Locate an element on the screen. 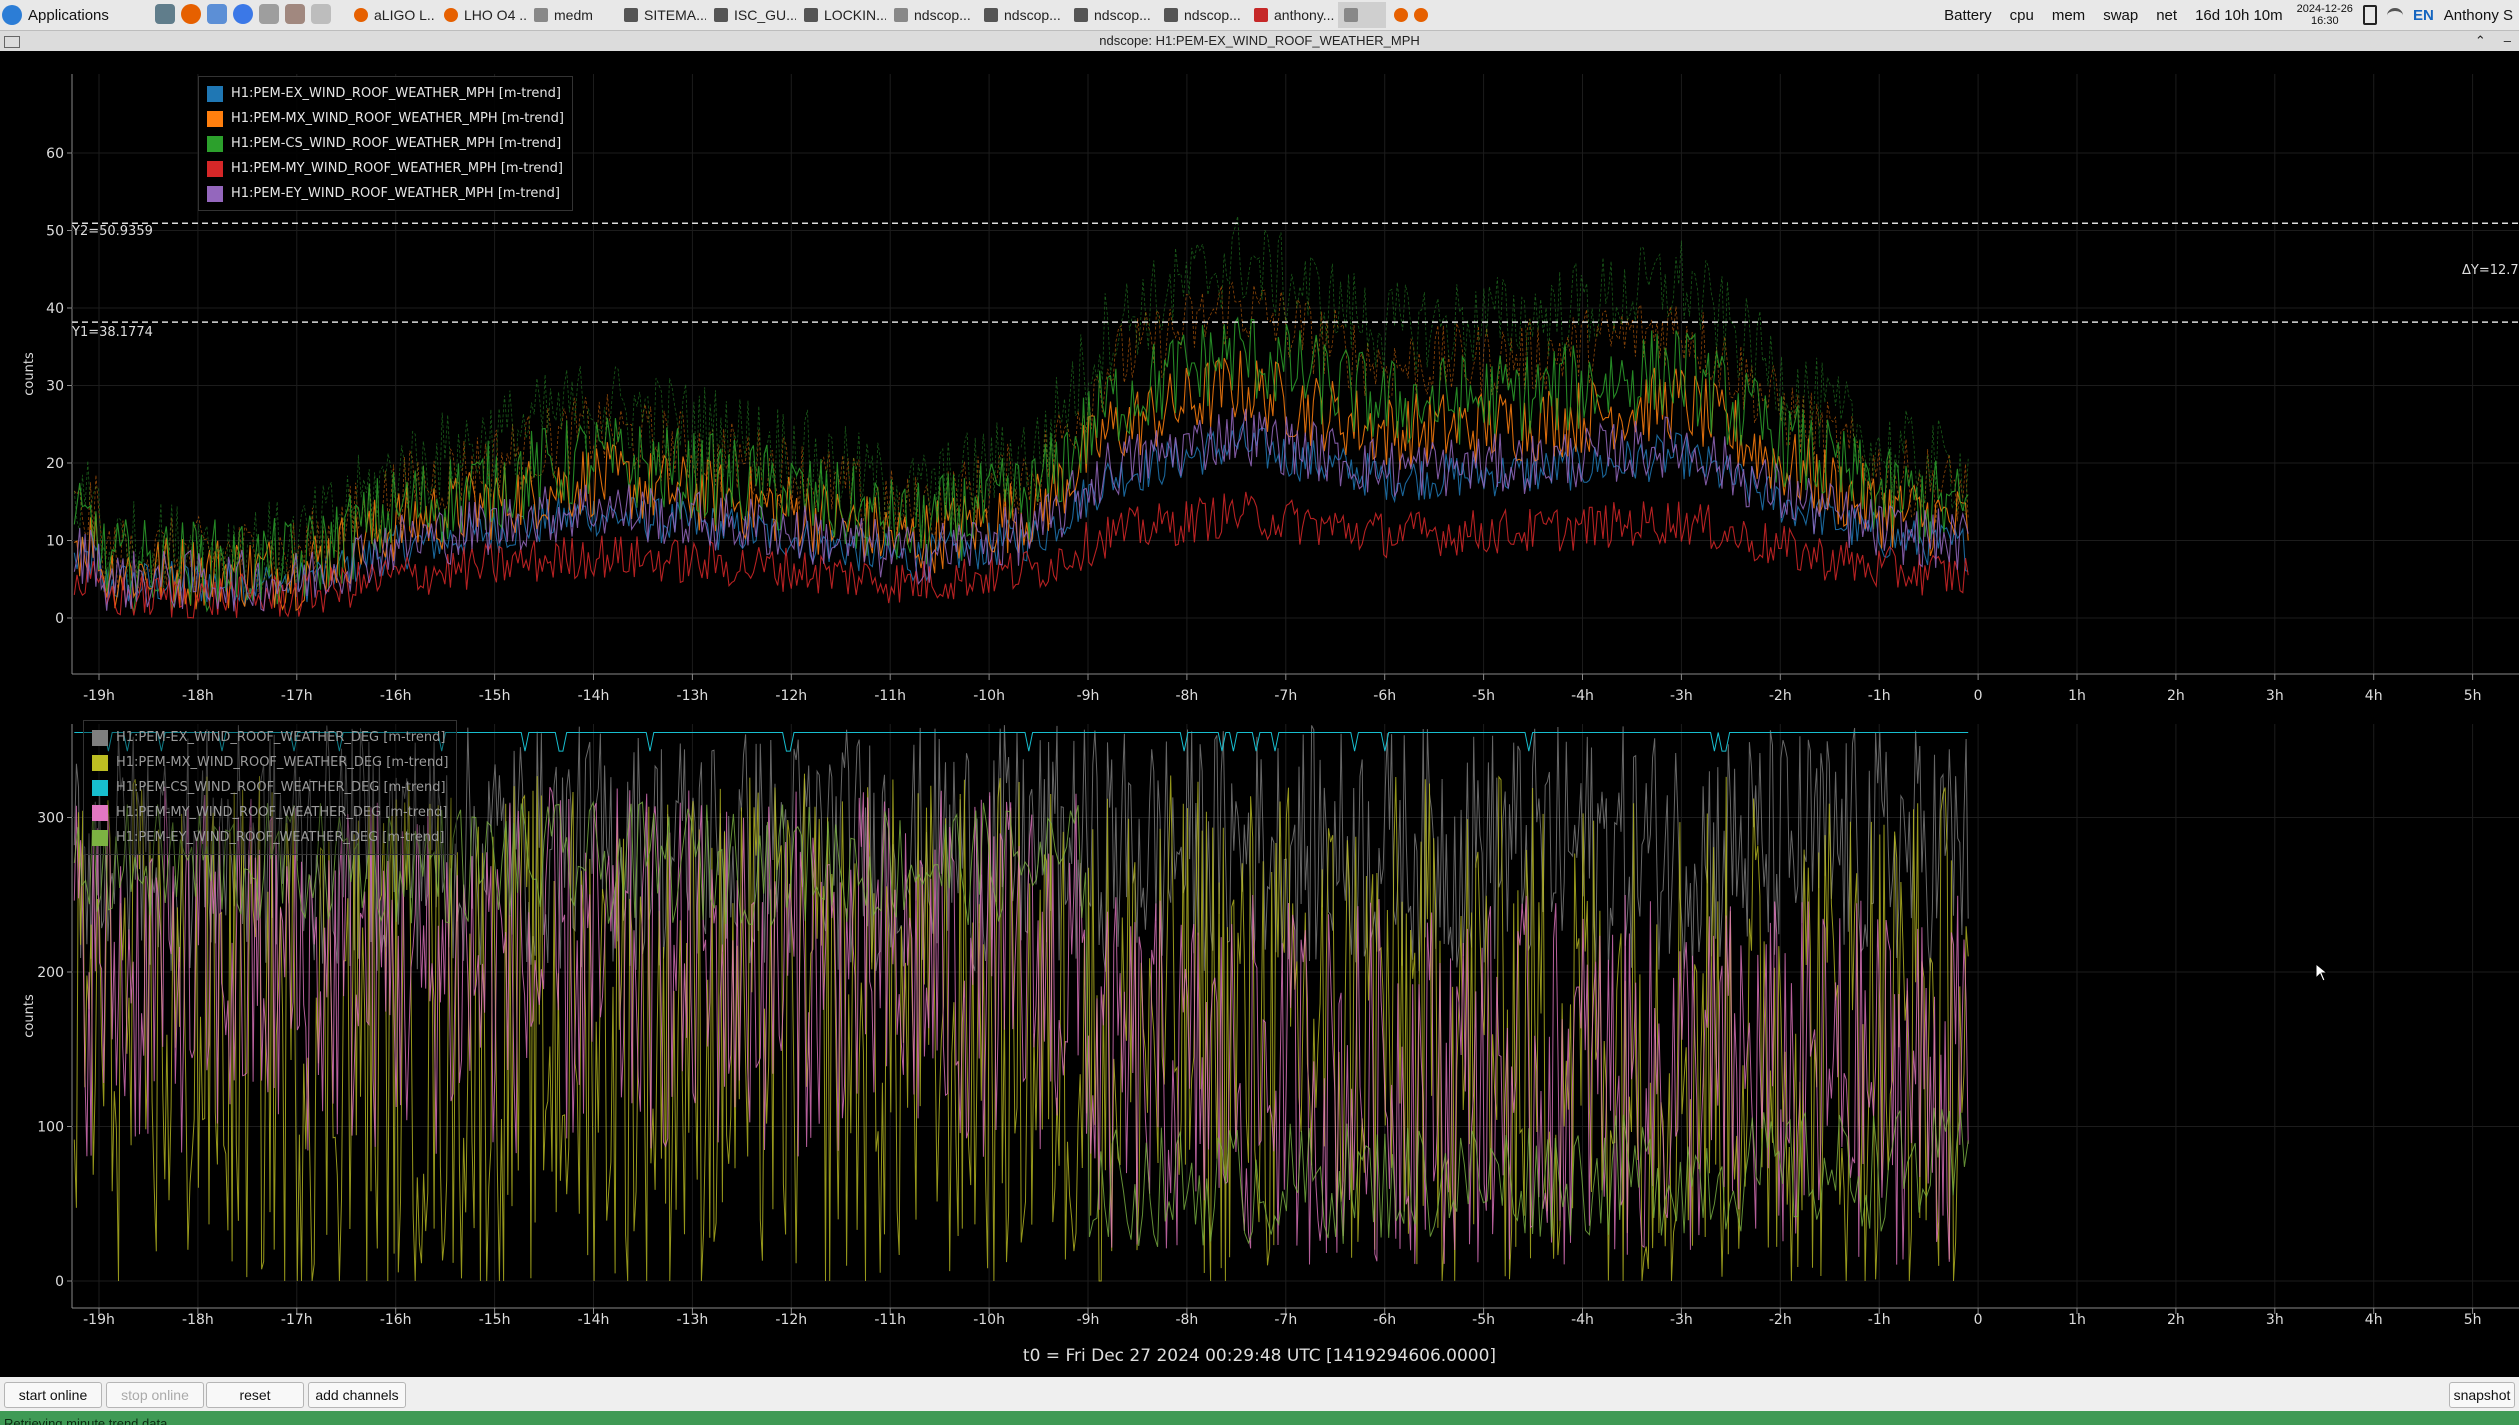  terminal-icon is located at coordinates (165, 14).